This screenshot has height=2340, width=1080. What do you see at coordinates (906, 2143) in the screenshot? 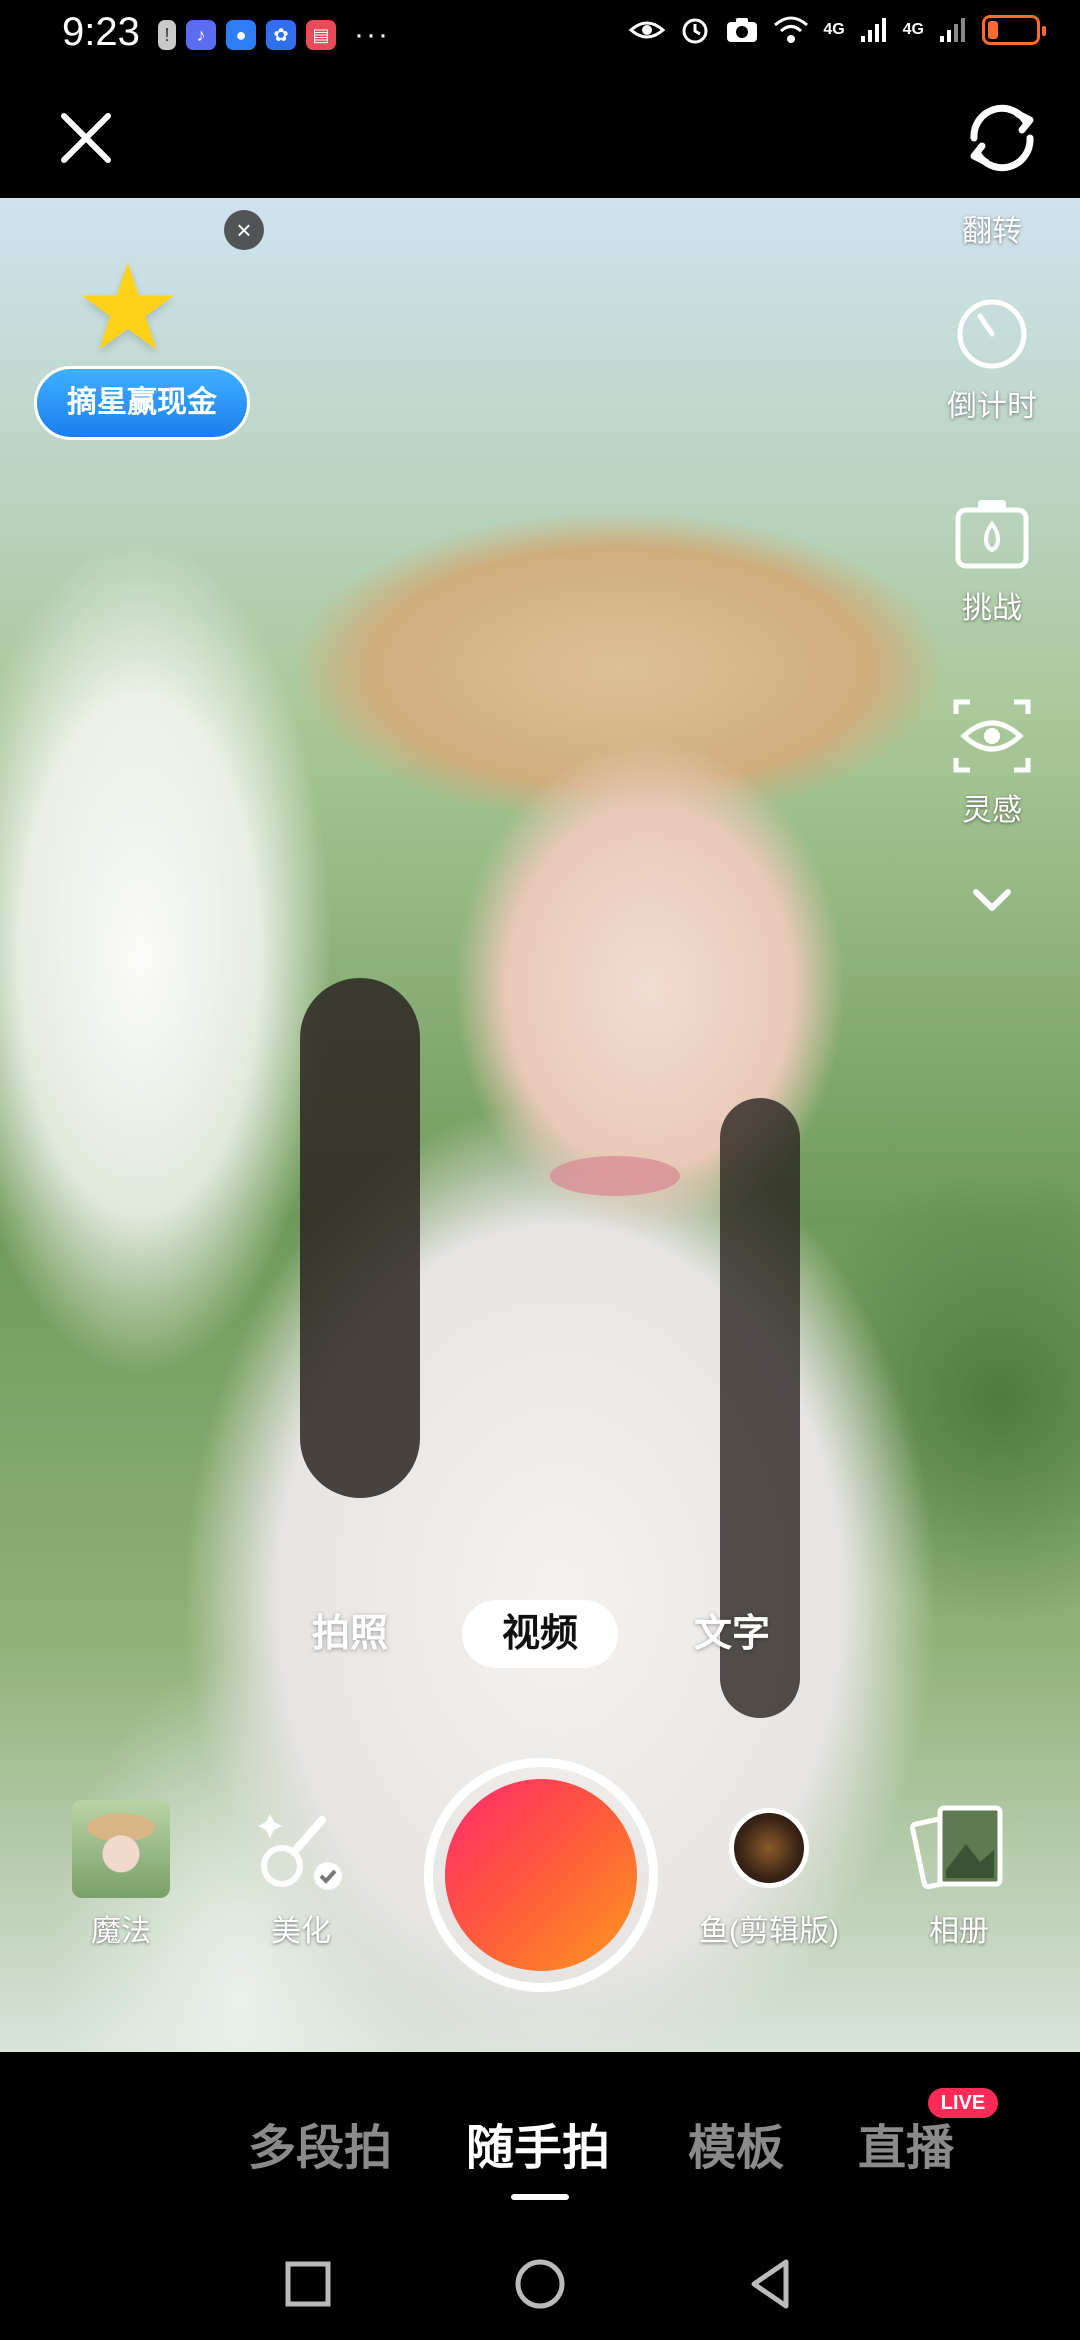
I see `tab-live: 直播` at bounding box center [906, 2143].